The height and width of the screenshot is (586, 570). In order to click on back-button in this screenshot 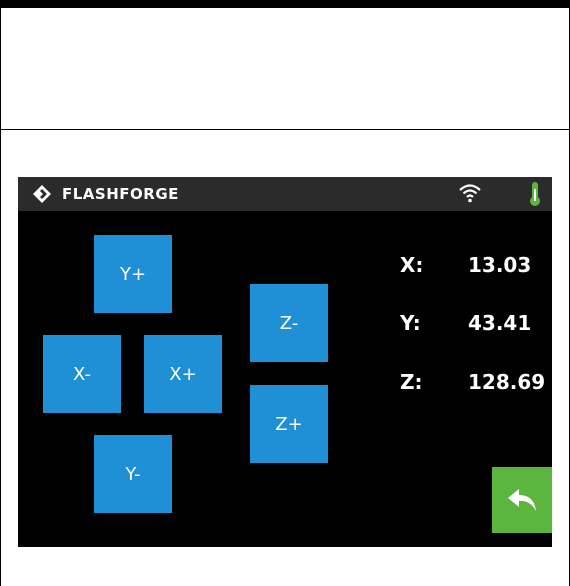, I will do `click(522, 500)`.